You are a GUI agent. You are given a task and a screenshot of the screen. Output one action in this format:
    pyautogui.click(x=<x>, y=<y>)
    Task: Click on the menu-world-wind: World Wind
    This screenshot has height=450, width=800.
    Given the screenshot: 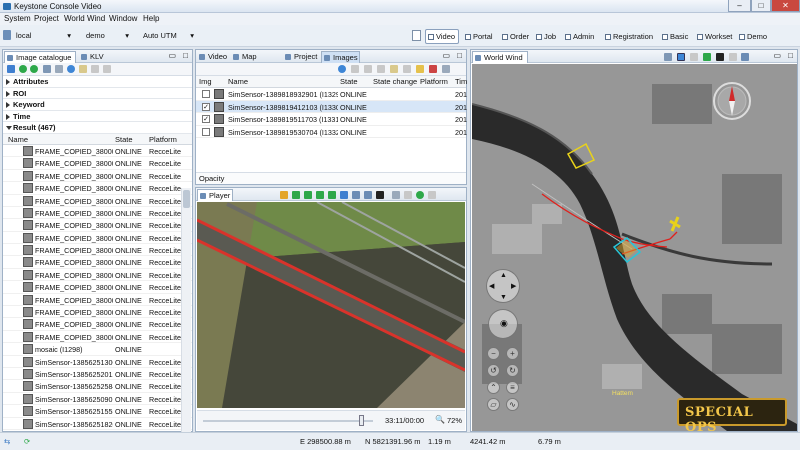 What is the action you would take?
    pyautogui.click(x=84, y=18)
    